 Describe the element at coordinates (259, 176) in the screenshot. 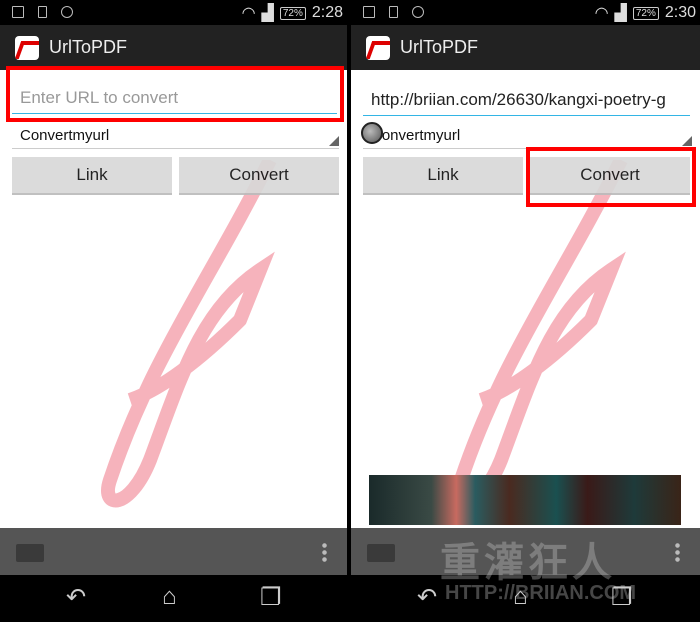

I see `convert-button: Convert` at that location.